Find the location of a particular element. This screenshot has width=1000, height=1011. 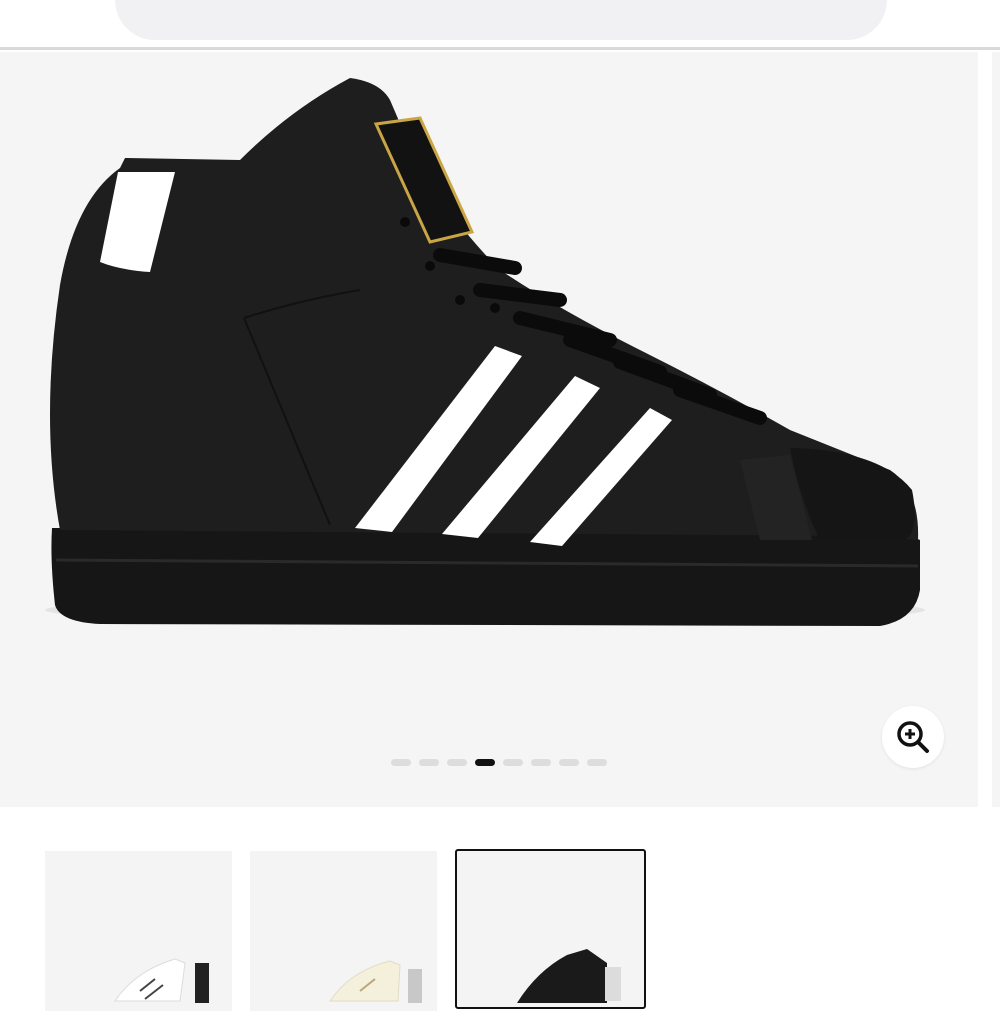

zoom-button is located at coordinates (913, 737).